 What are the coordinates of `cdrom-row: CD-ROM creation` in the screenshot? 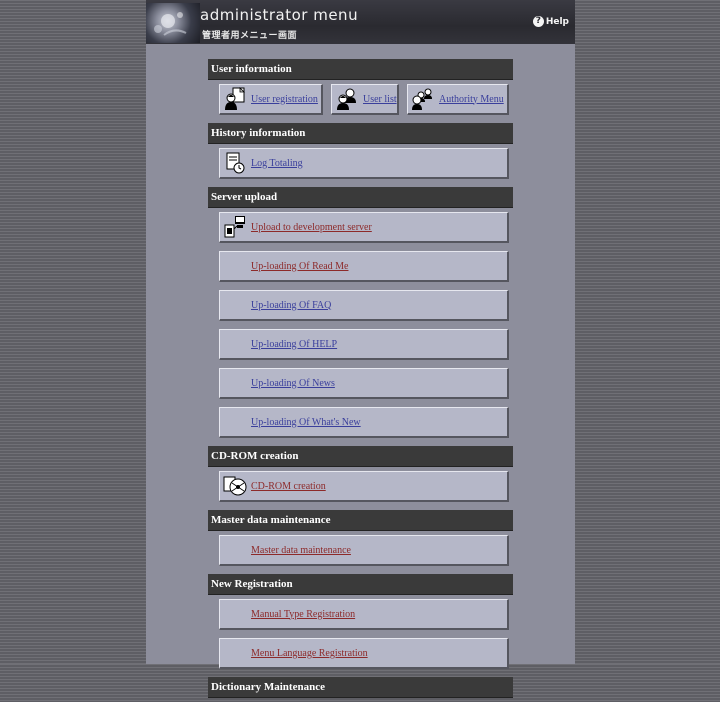 It's located at (366, 486).